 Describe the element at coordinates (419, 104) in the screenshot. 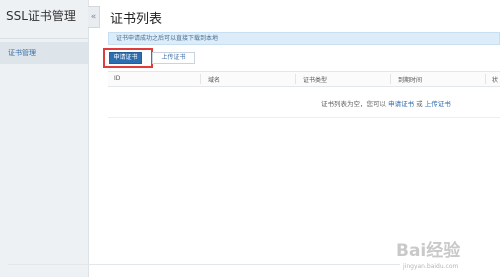

I see `empty-state-or: 或` at that location.